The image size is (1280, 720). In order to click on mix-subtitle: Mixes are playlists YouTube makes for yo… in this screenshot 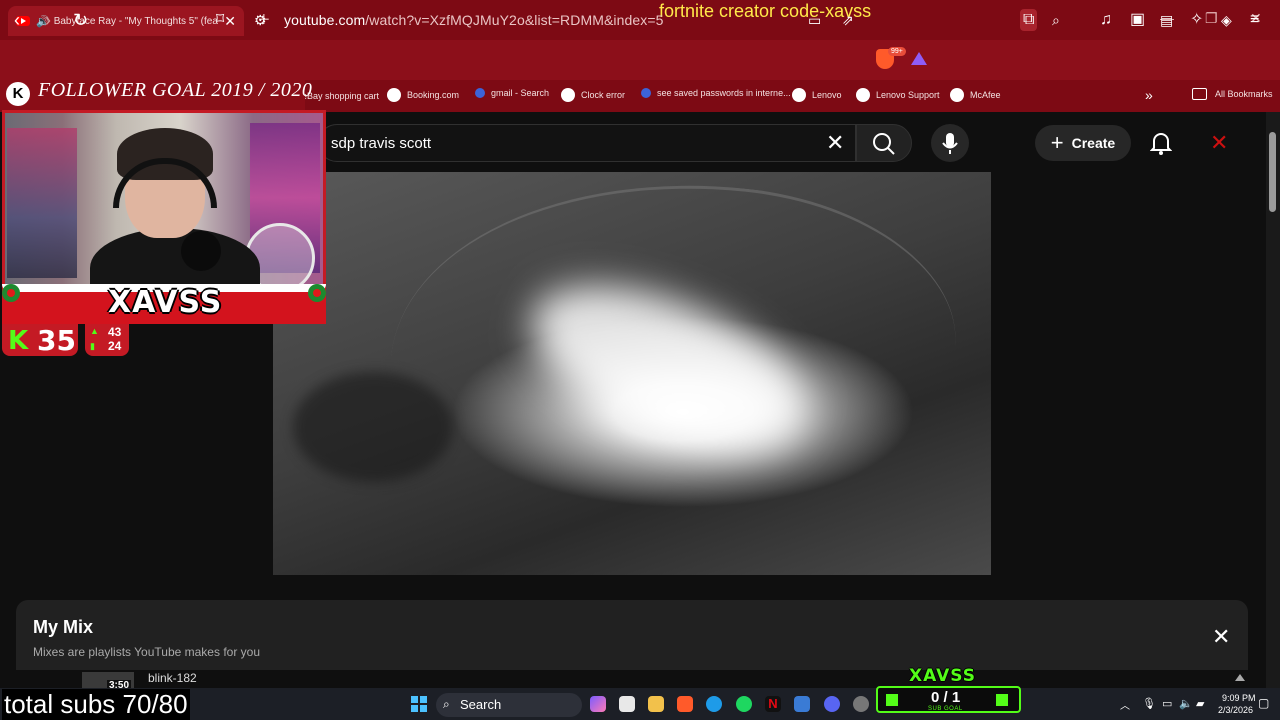, I will do `click(146, 652)`.